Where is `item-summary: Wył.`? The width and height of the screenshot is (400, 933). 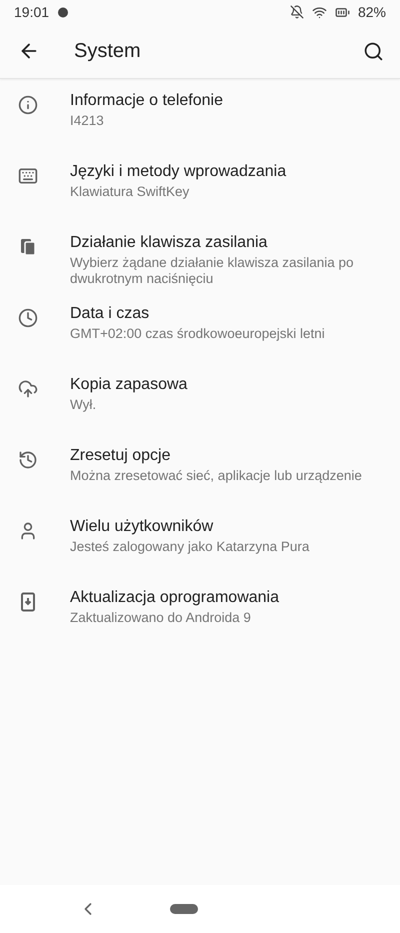 item-summary: Wył. is located at coordinates (84, 405).